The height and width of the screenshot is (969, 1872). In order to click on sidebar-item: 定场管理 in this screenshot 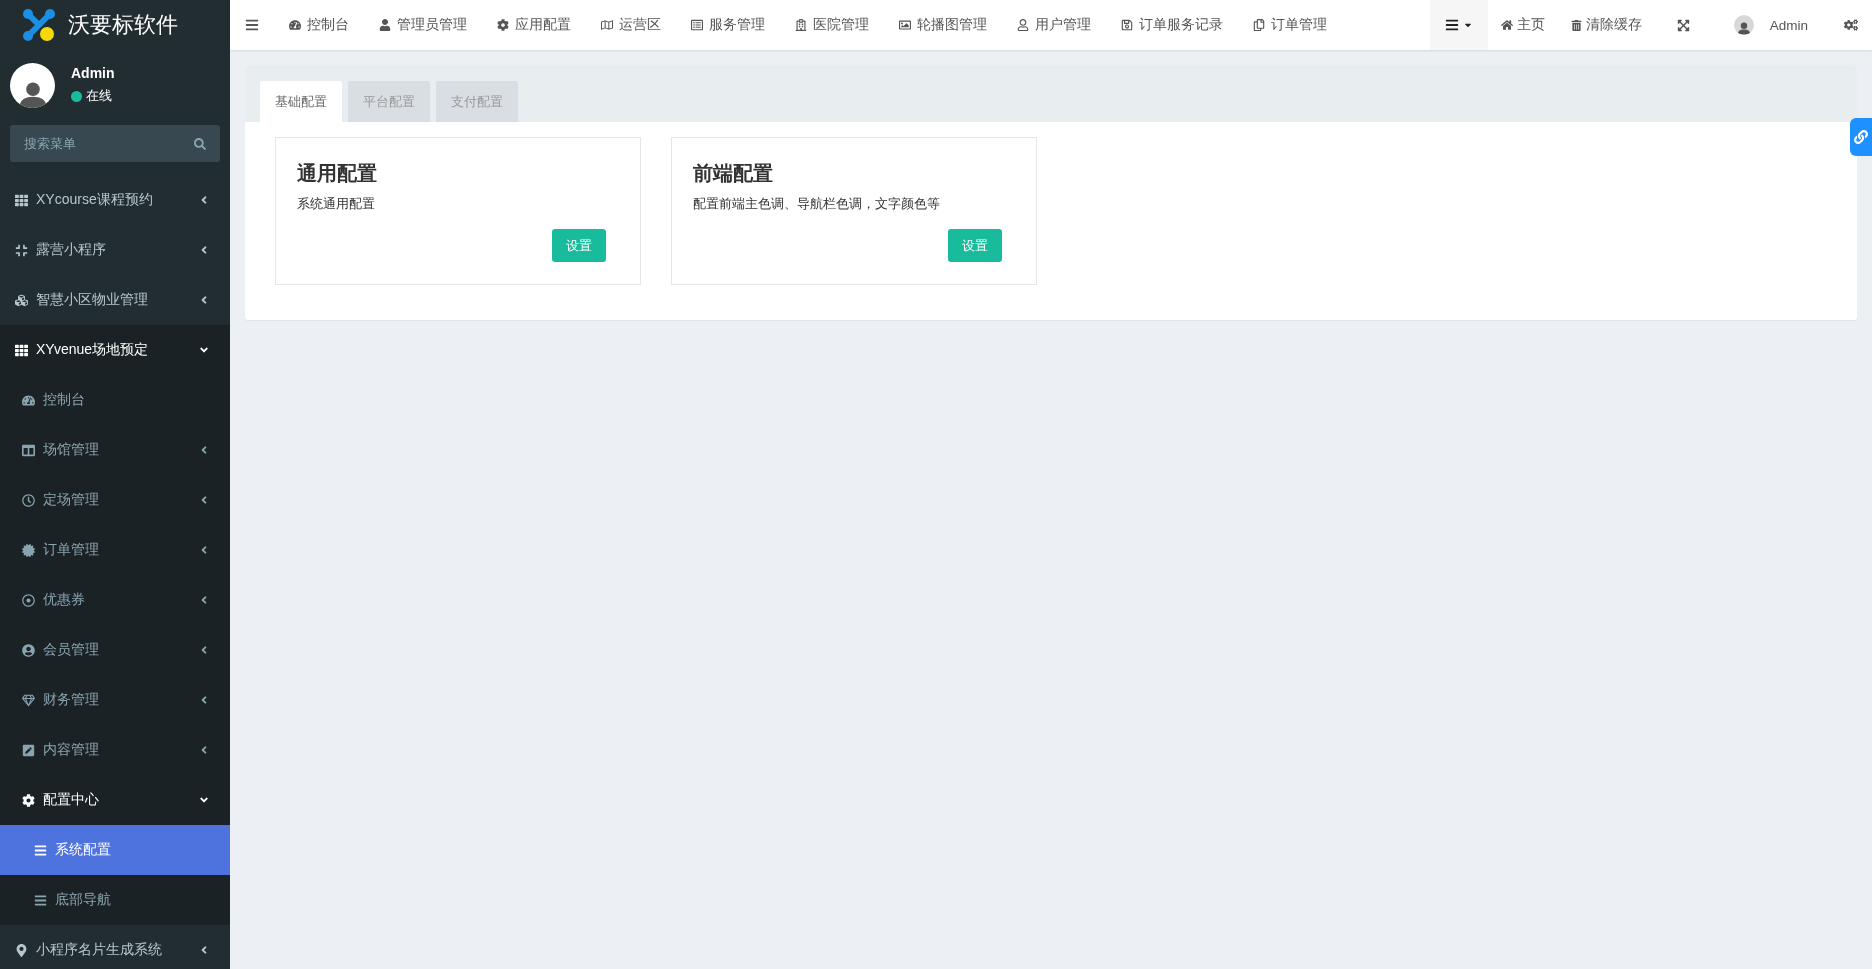, I will do `click(115, 500)`.